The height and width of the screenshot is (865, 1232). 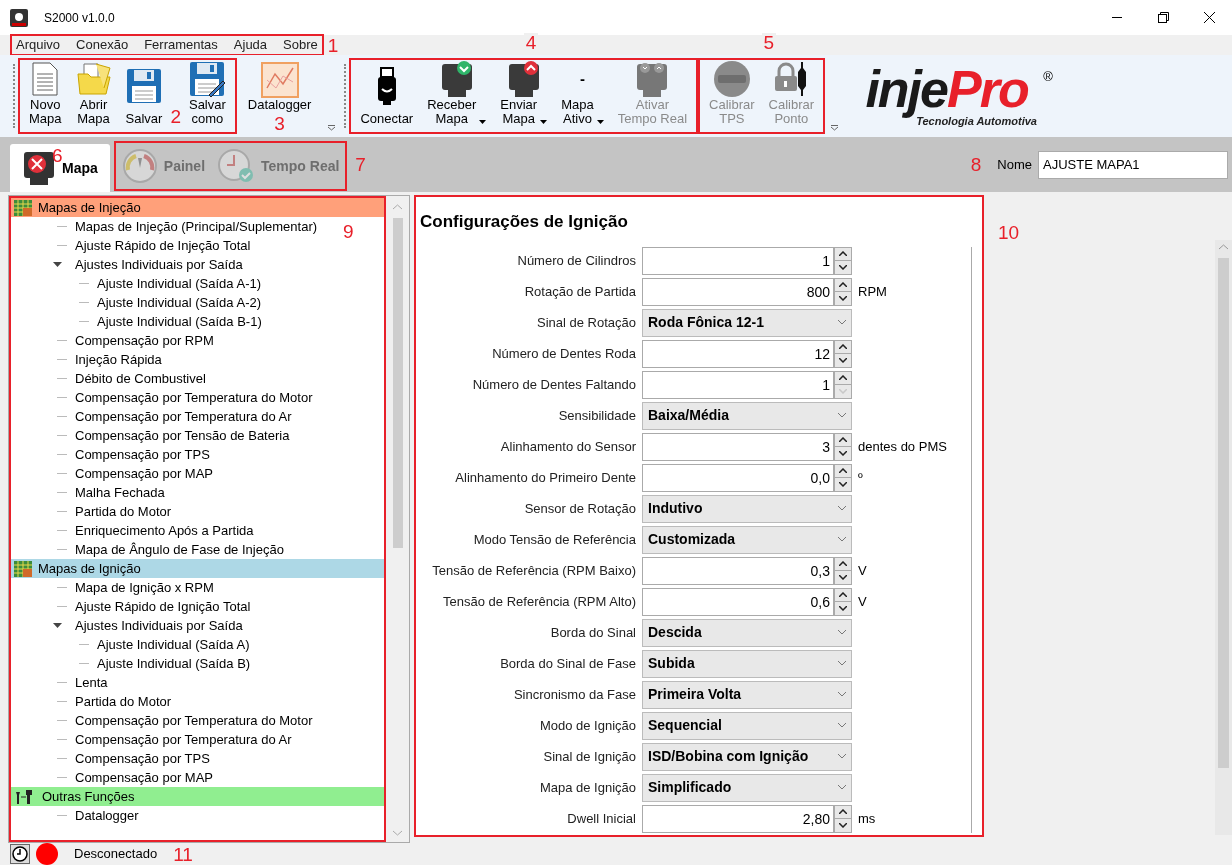 I want to click on toolbar-button: Enviar Mapa, so click(x=524, y=93).